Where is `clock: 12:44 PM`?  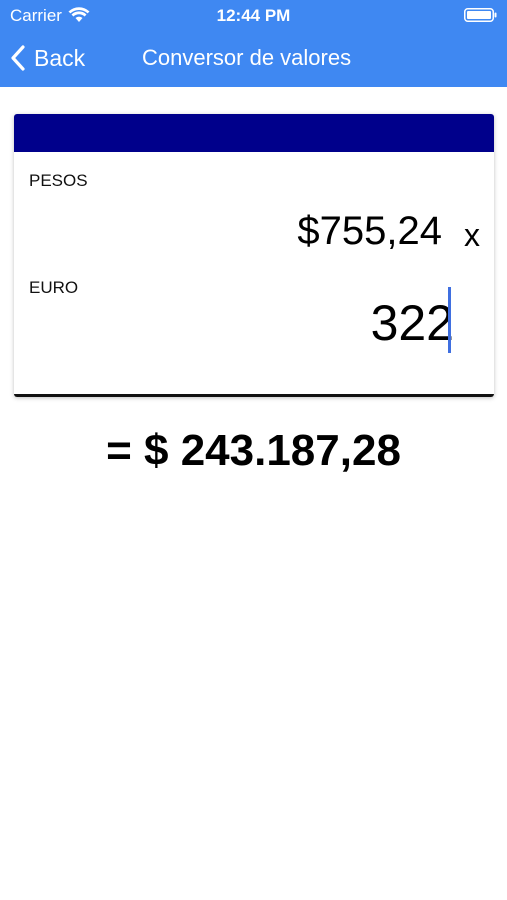
clock: 12:44 PM is located at coordinates (253, 15).